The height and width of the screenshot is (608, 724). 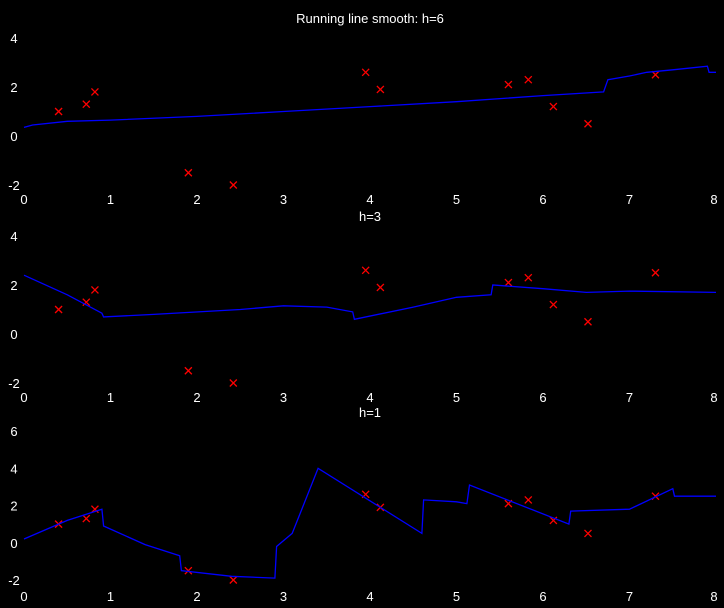 What do you see at coordinates (370, 216) in the screenshot?
I see `subplot-2-title: h=3` at bounding box center [370, 216].